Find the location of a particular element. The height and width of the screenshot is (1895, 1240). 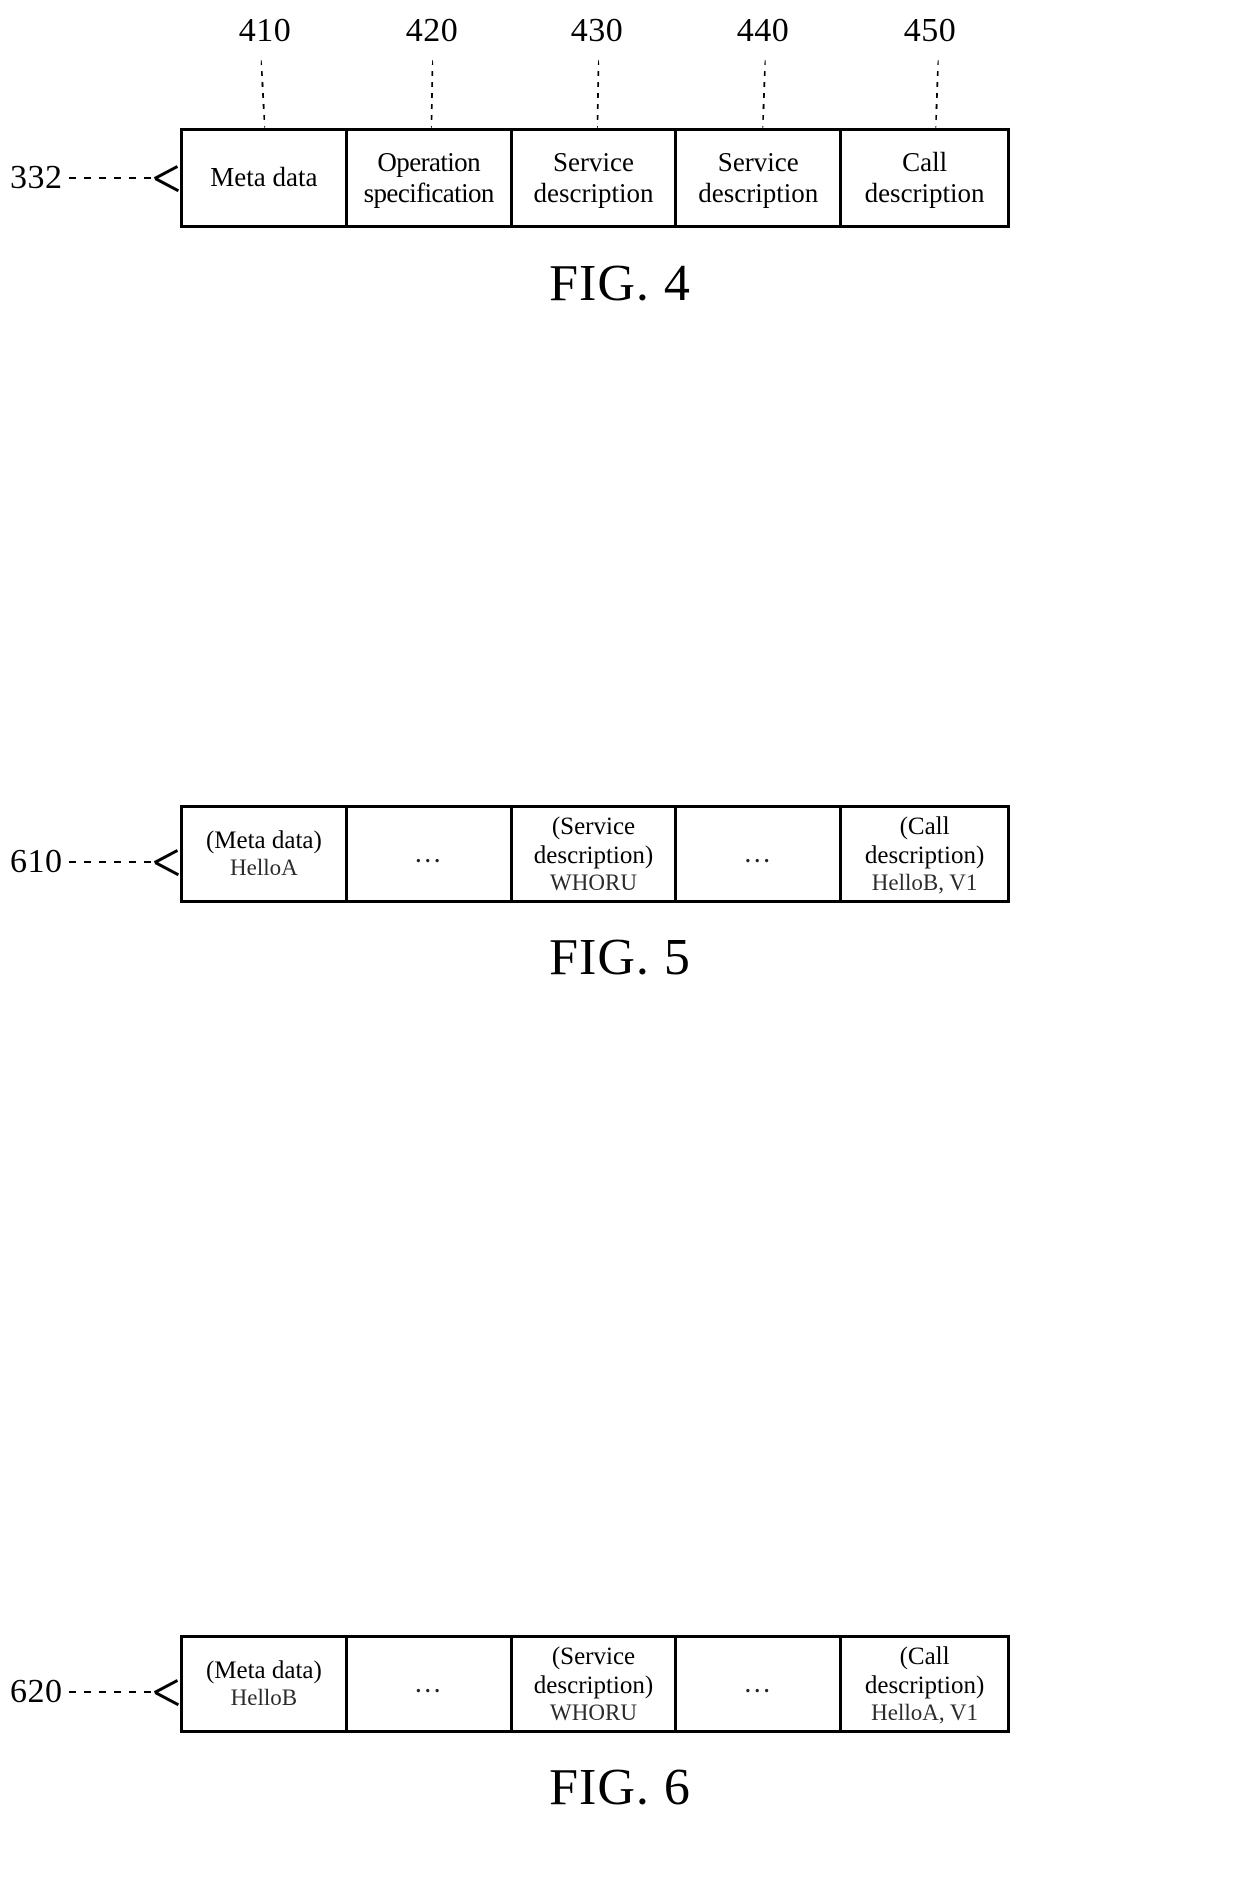

reference-numeral-420: 420 is located at coordinates (432, 30).